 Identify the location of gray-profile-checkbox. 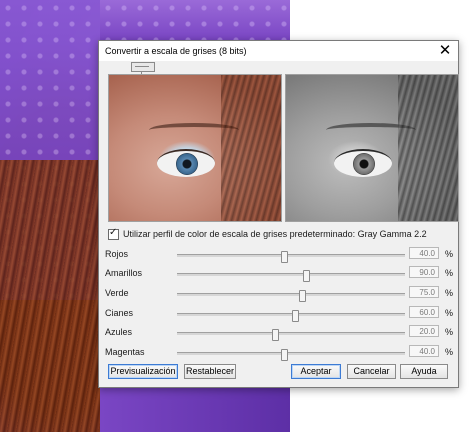
(113, 233).